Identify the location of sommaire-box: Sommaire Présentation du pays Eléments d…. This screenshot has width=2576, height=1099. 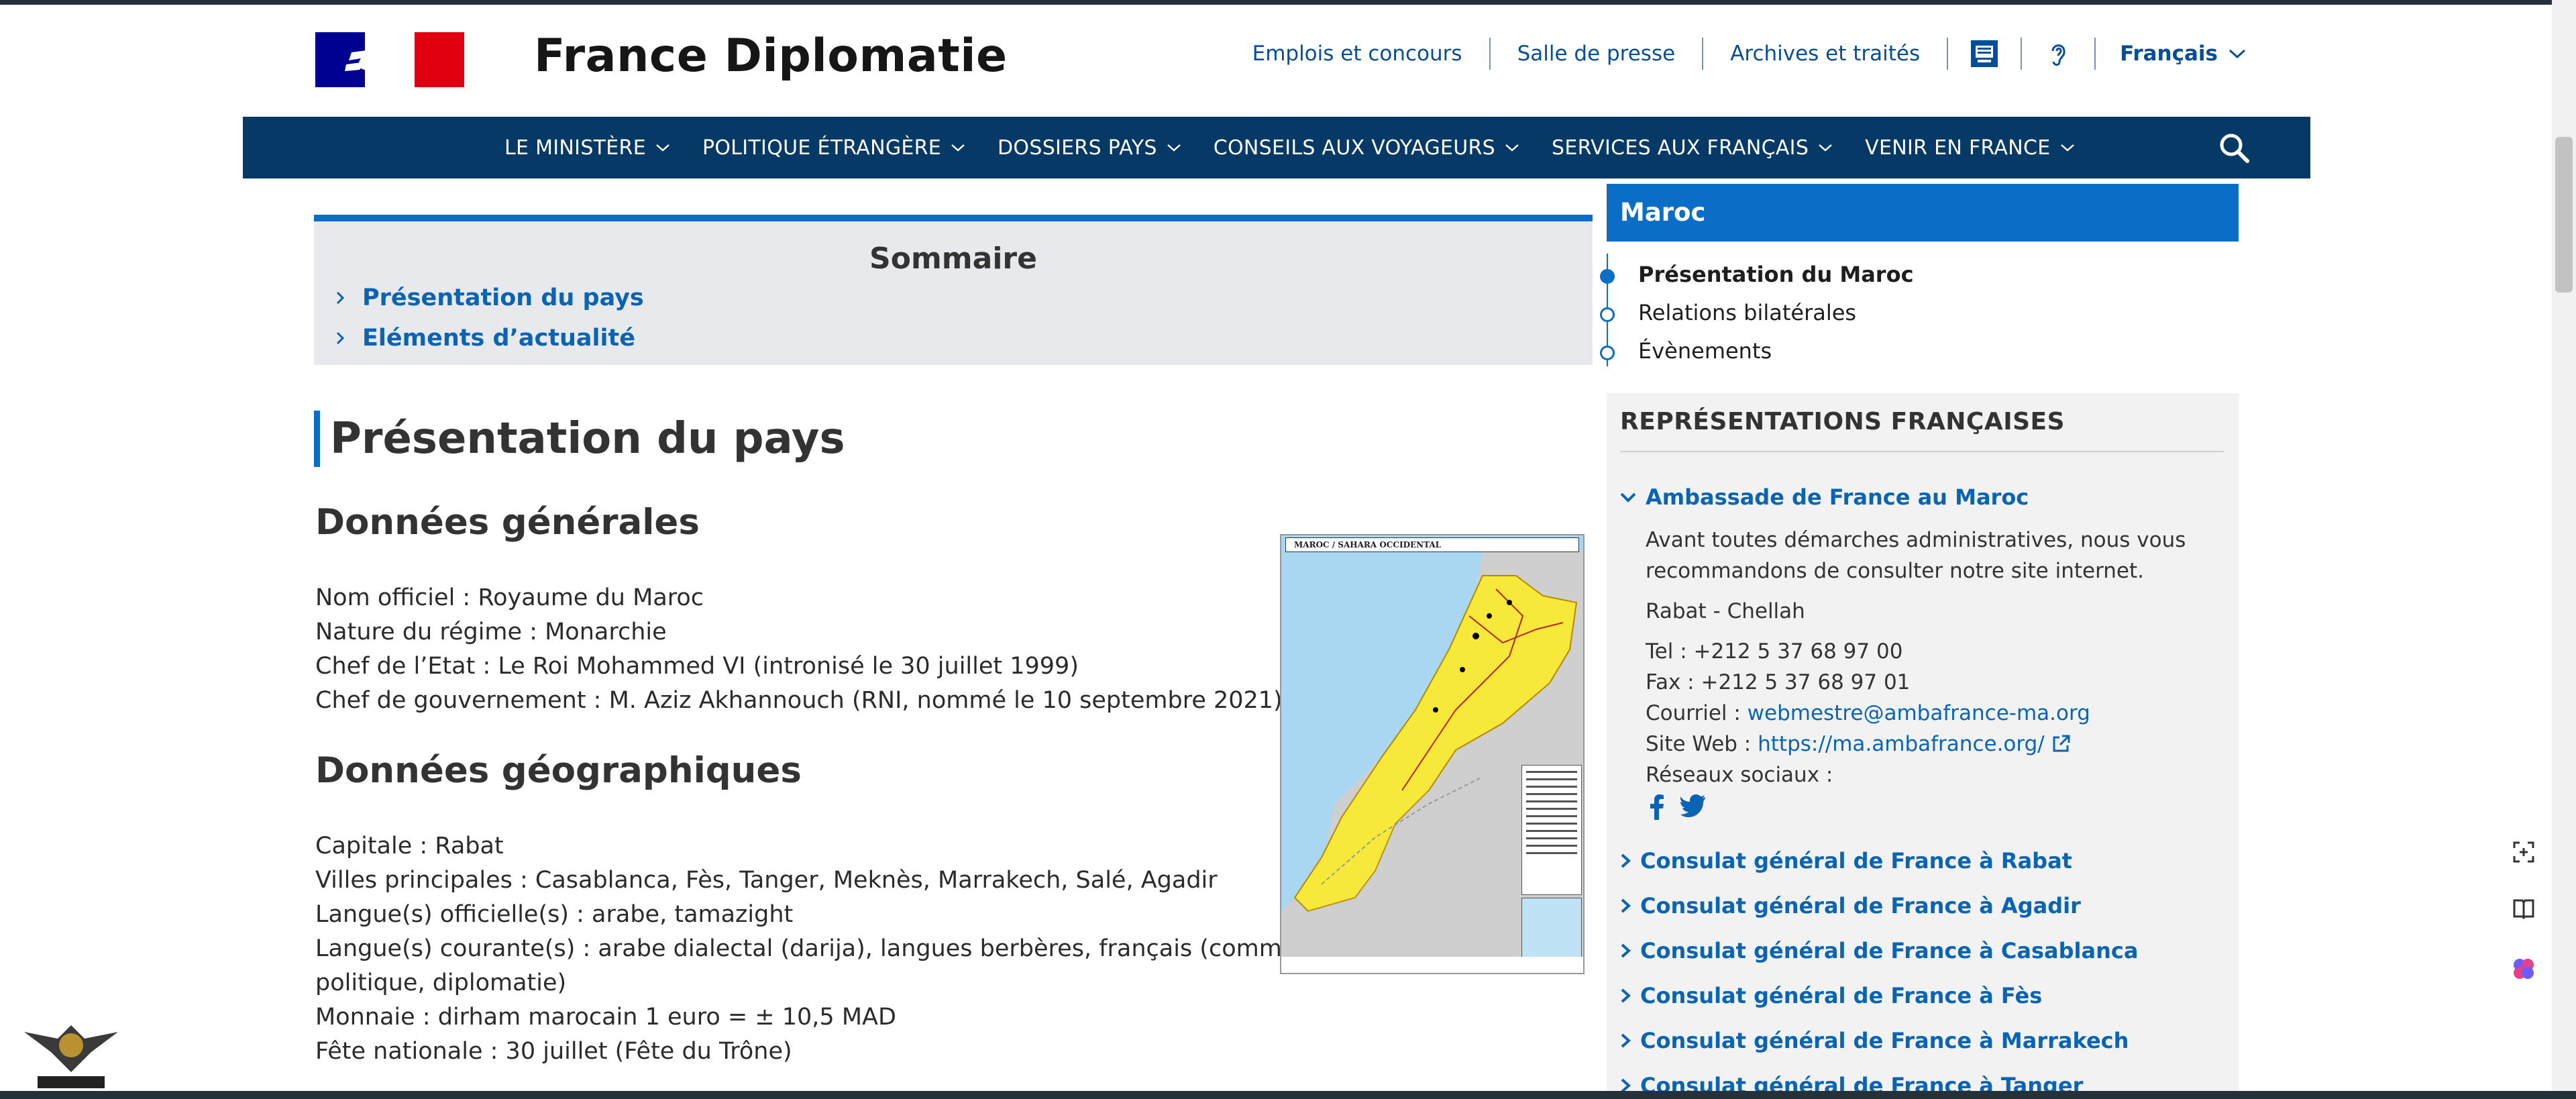
(953, 290).